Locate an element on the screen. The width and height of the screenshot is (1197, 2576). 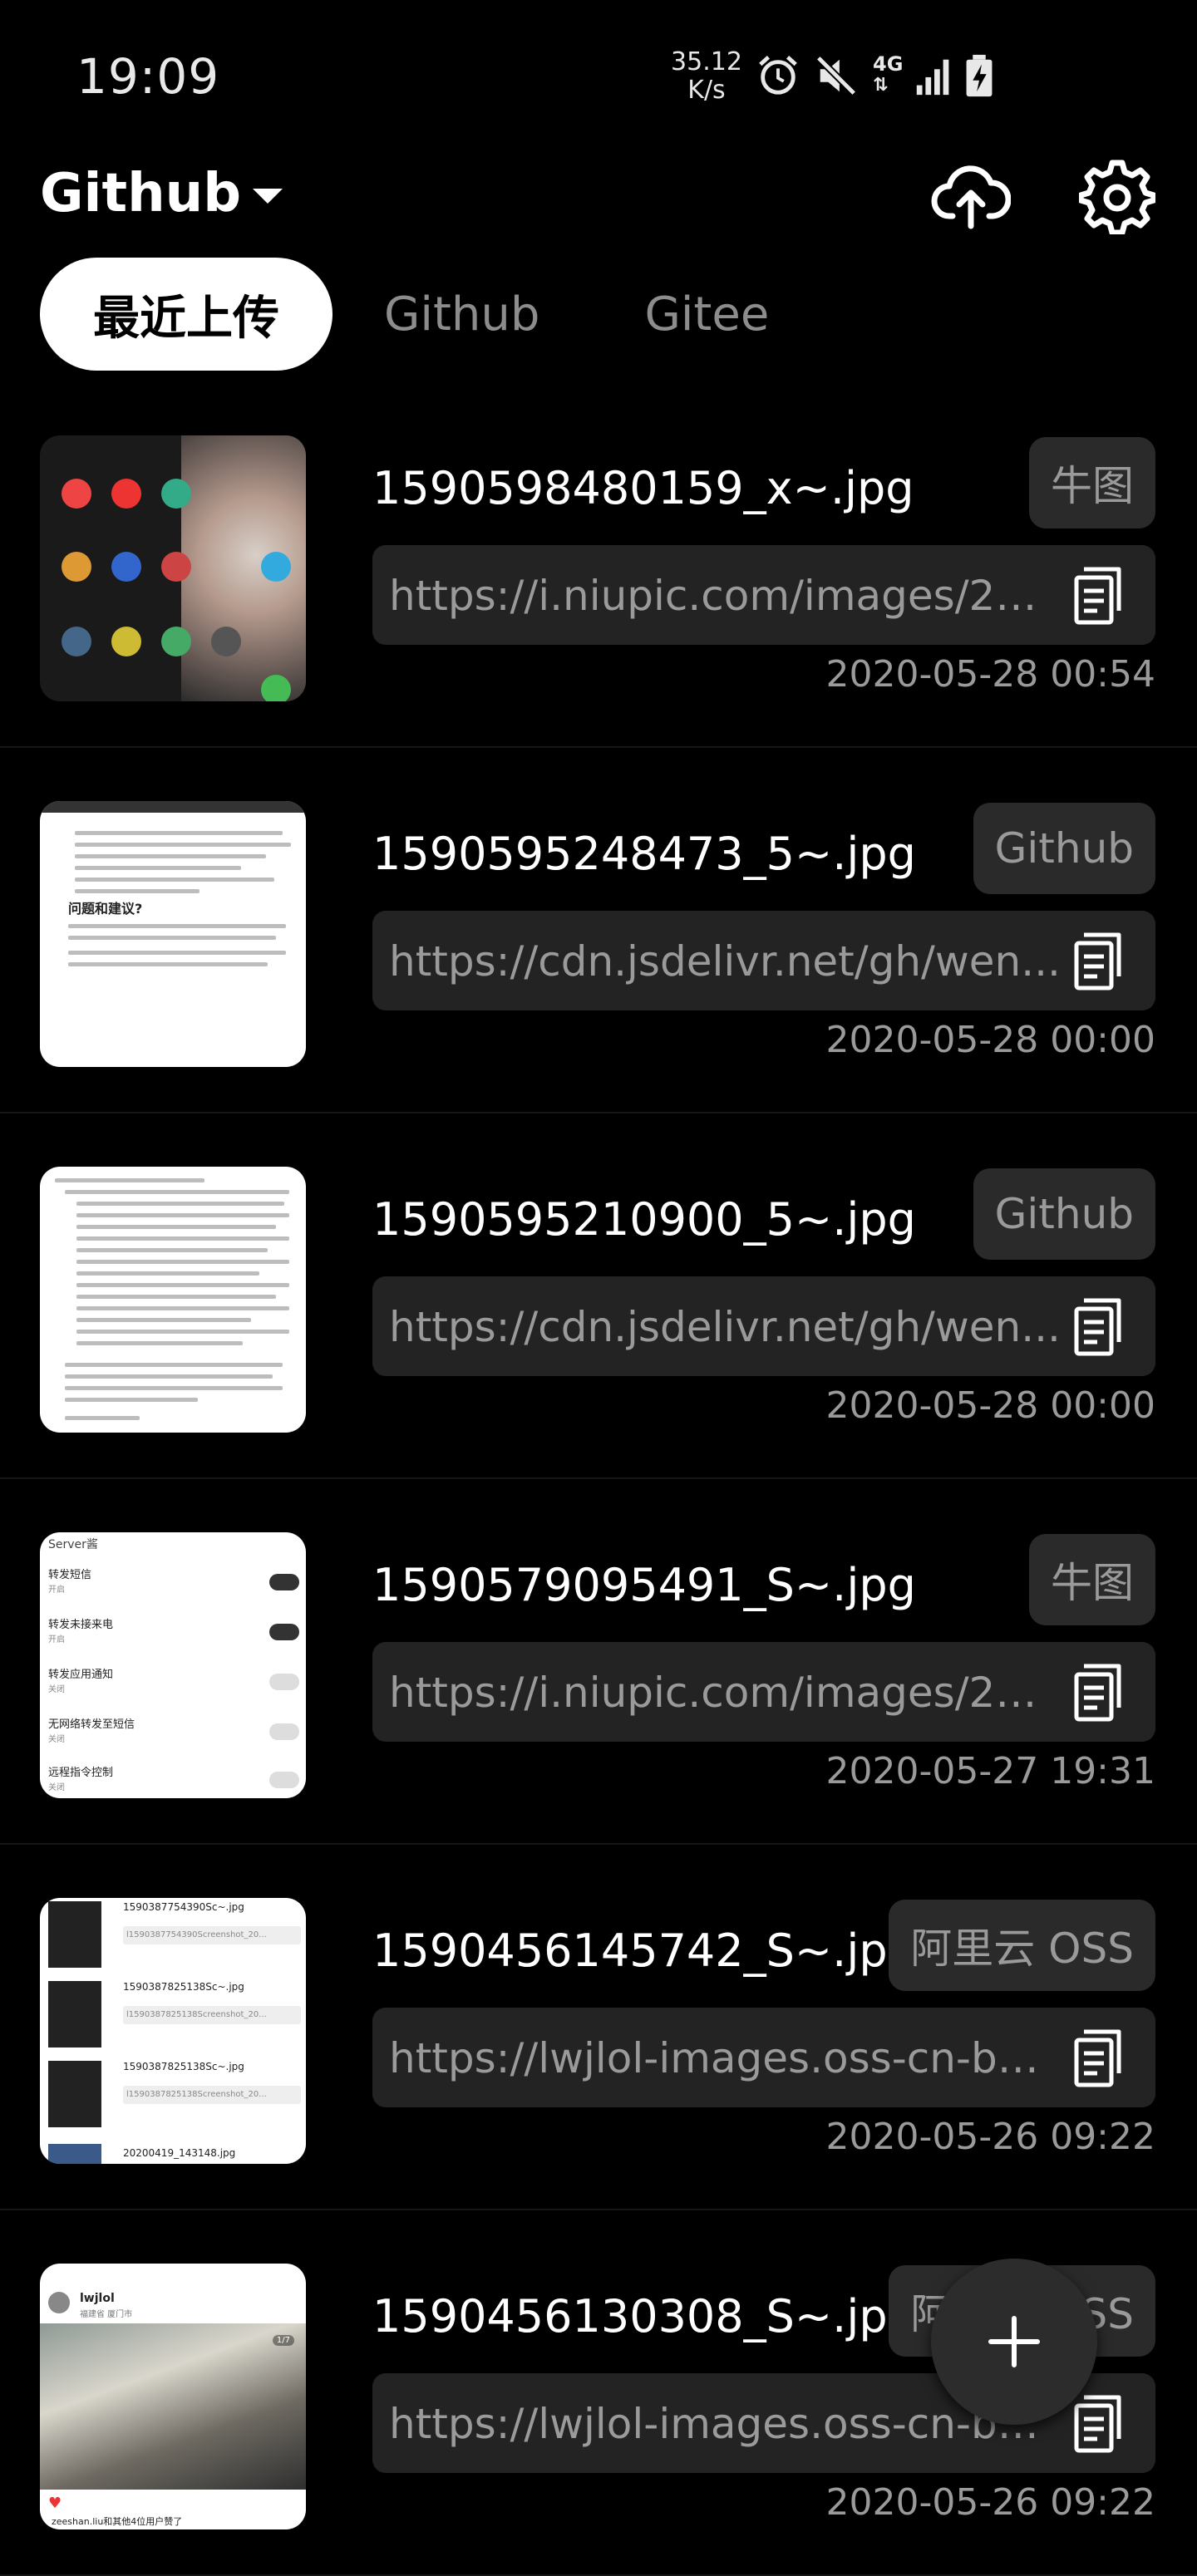
source-selector: Github is located at coordinates (161, 193).